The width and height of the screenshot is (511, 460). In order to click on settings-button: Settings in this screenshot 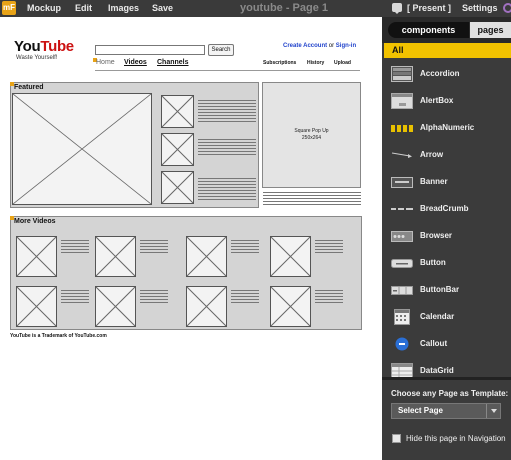, I will do `click(480, 8)`.